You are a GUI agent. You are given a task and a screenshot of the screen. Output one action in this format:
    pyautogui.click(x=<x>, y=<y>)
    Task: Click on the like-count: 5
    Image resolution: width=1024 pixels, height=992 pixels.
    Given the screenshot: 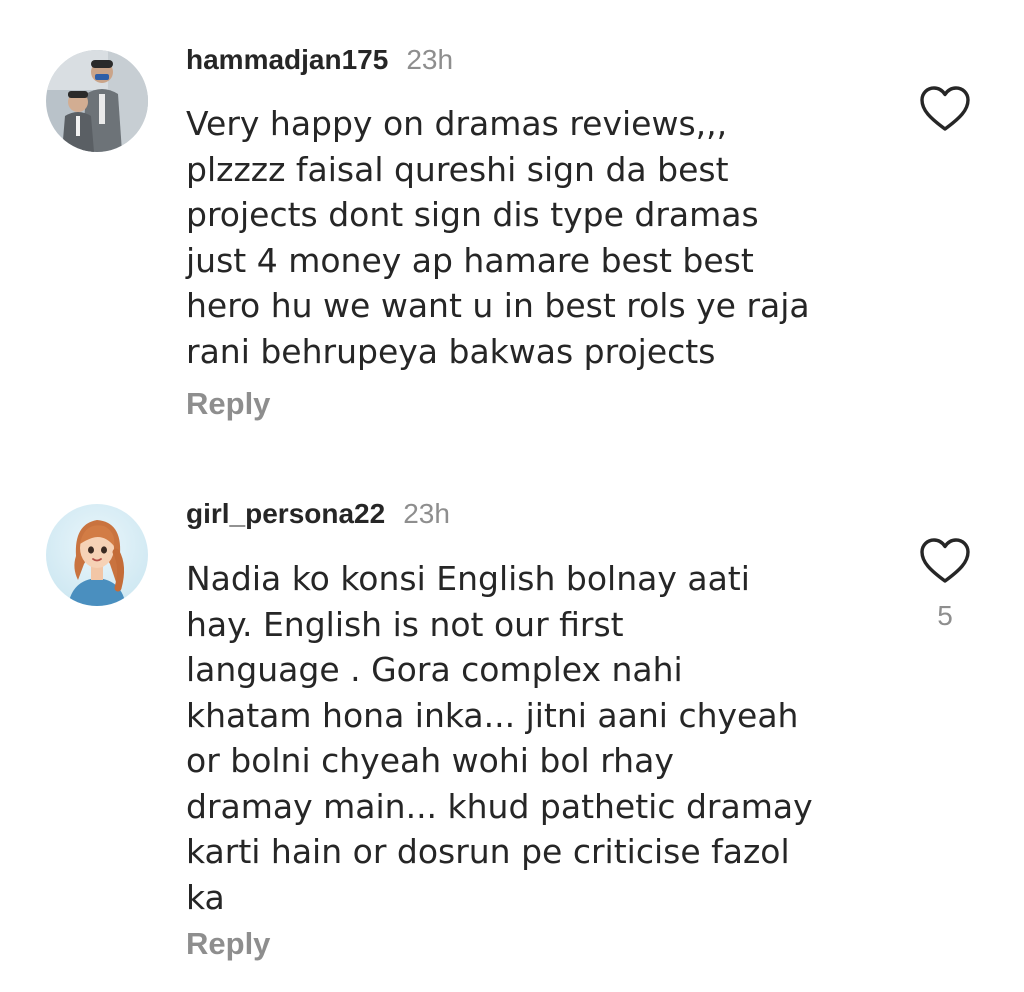 What is the action you would take?
    pyautogui.click(x=945, y=616)
    